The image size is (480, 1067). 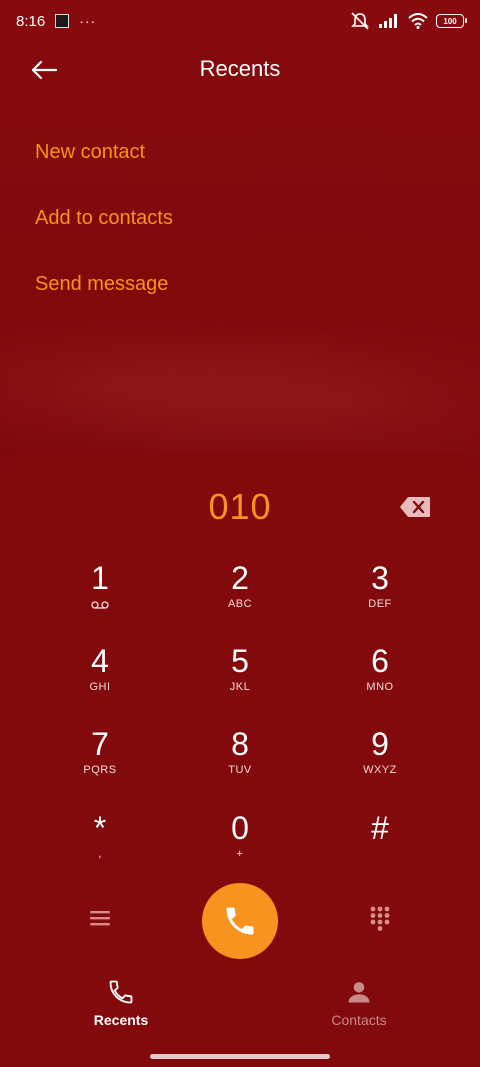 What do you see at coordinates (359, 1020) in the screenshot?
I see `tab-label: Contacts` at bounding box center [359, 1020].